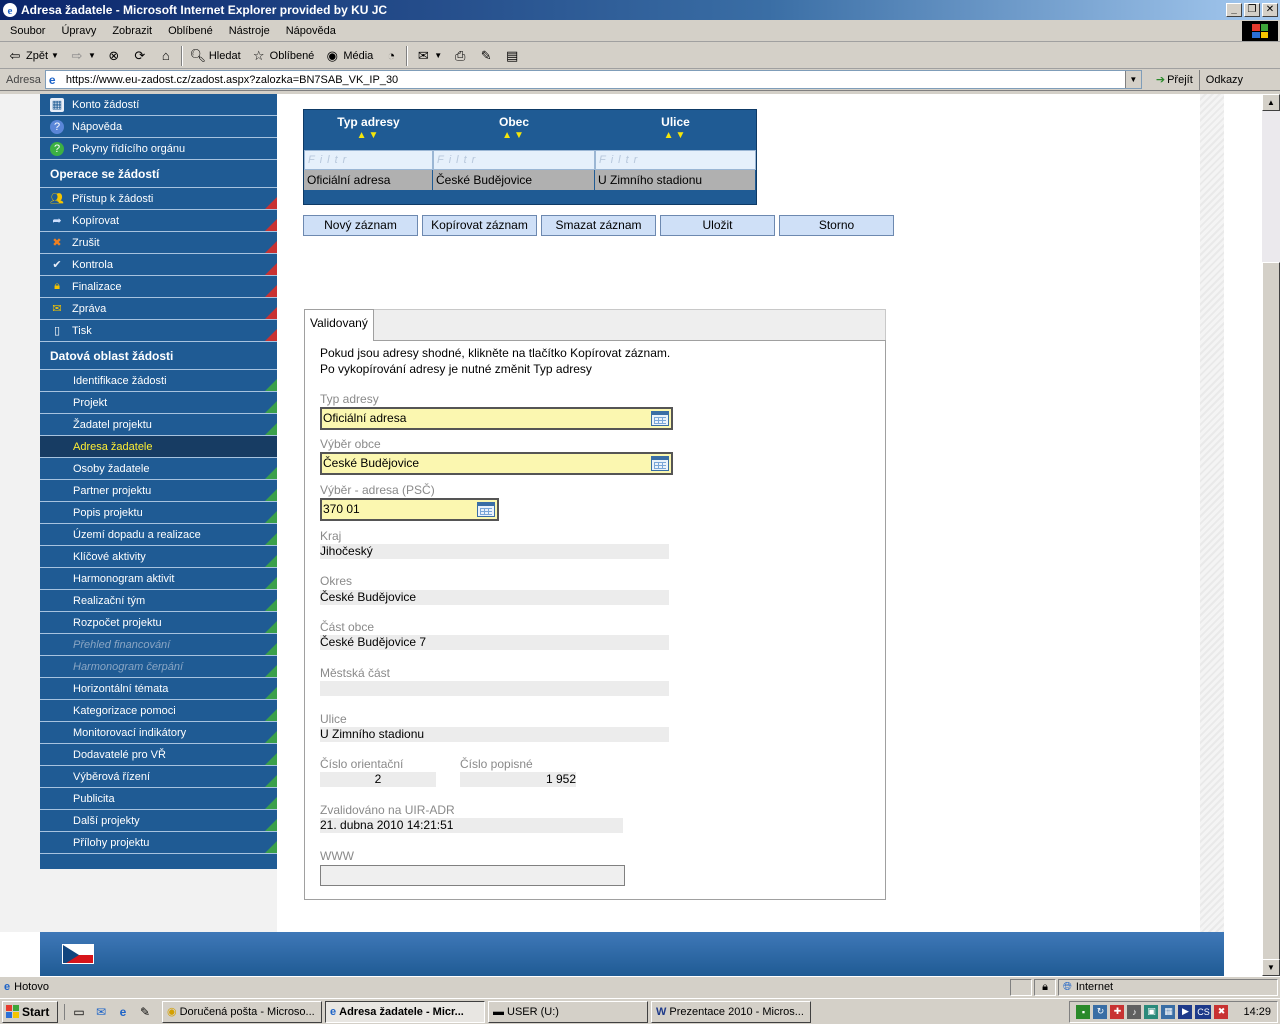 This screenshot has width=1280, height=1024. I want to click on desktop-icon: ▭, so click(79, 1012).